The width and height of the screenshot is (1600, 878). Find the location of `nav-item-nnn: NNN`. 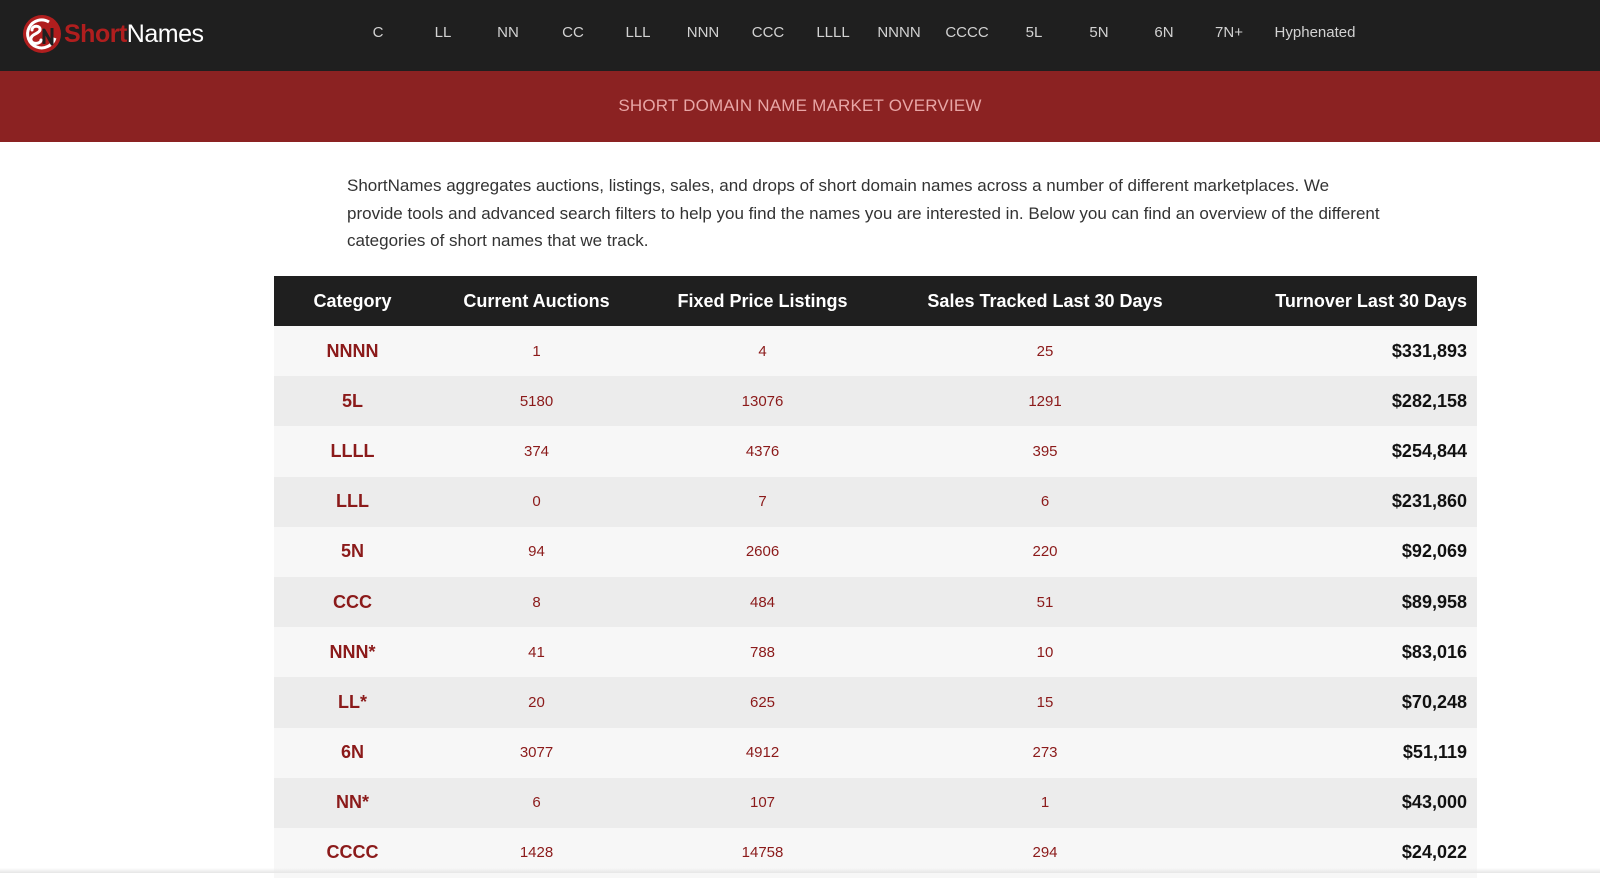

nav-item-nnn: NNN is located at coordinates (703, 33).